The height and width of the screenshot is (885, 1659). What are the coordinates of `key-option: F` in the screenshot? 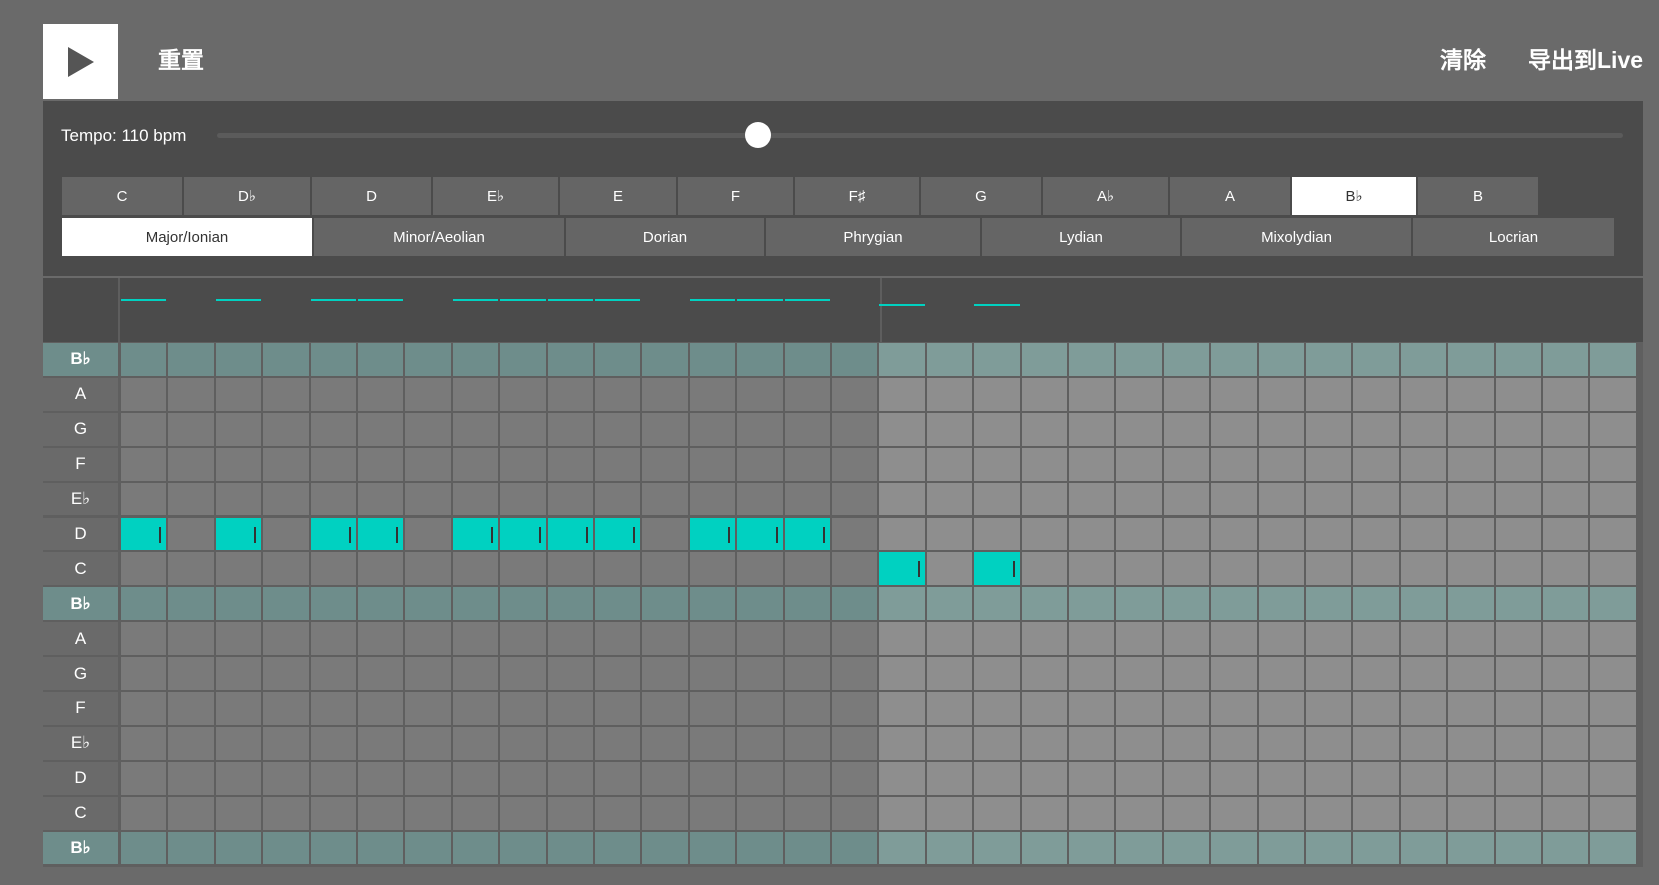 It's located at (735, 196).